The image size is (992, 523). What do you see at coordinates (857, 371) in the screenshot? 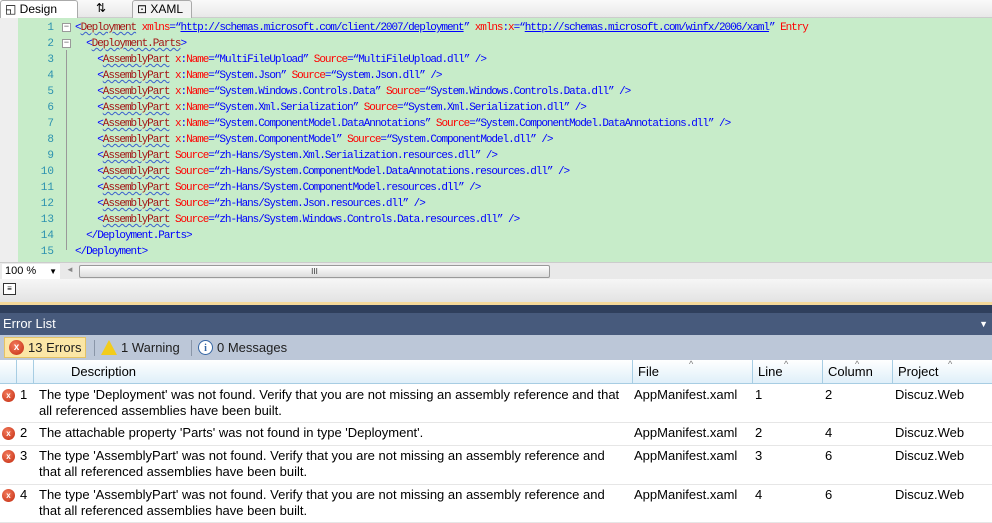
I see `column-header-column: Column ^` at bounding box center [857, 371].